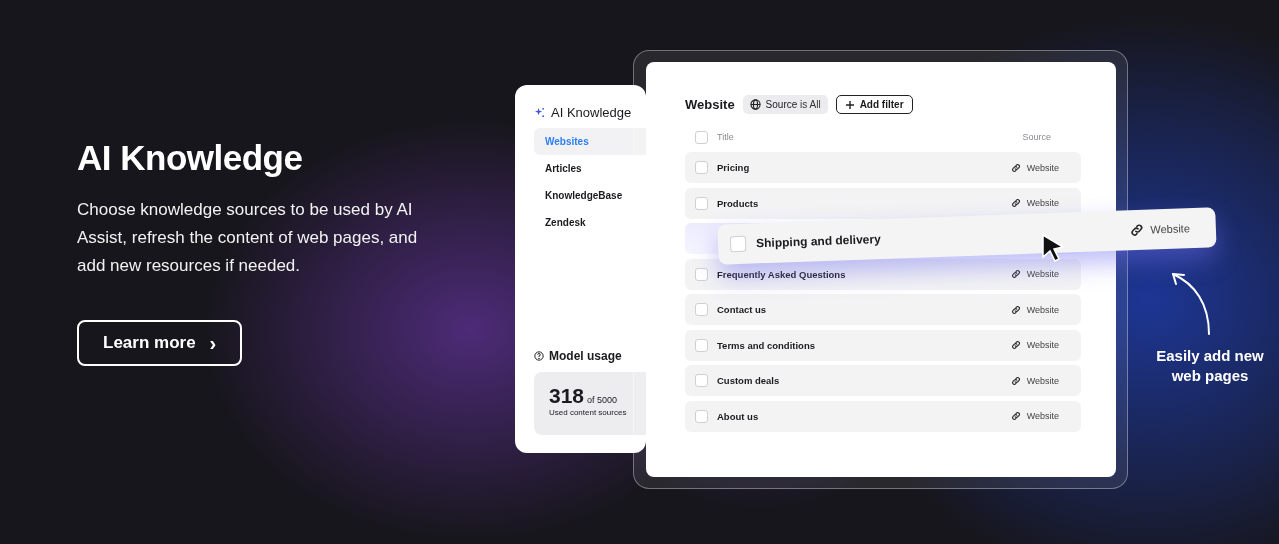  What do you see at coordinates (738, 416) in the screenshot?
I see `row-title: About us` at bounding box center [738, 416].